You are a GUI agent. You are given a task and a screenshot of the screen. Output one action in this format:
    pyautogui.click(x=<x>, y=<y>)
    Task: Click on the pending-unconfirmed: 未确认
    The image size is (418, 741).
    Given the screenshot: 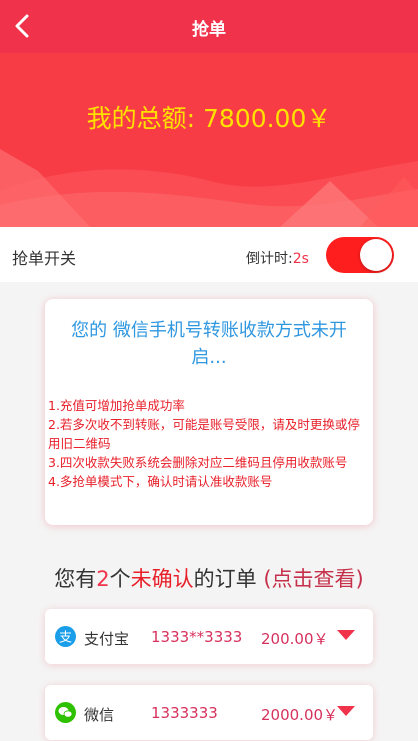 What is the action you would take?
    pyautogui.click(x=162, y=579)
    